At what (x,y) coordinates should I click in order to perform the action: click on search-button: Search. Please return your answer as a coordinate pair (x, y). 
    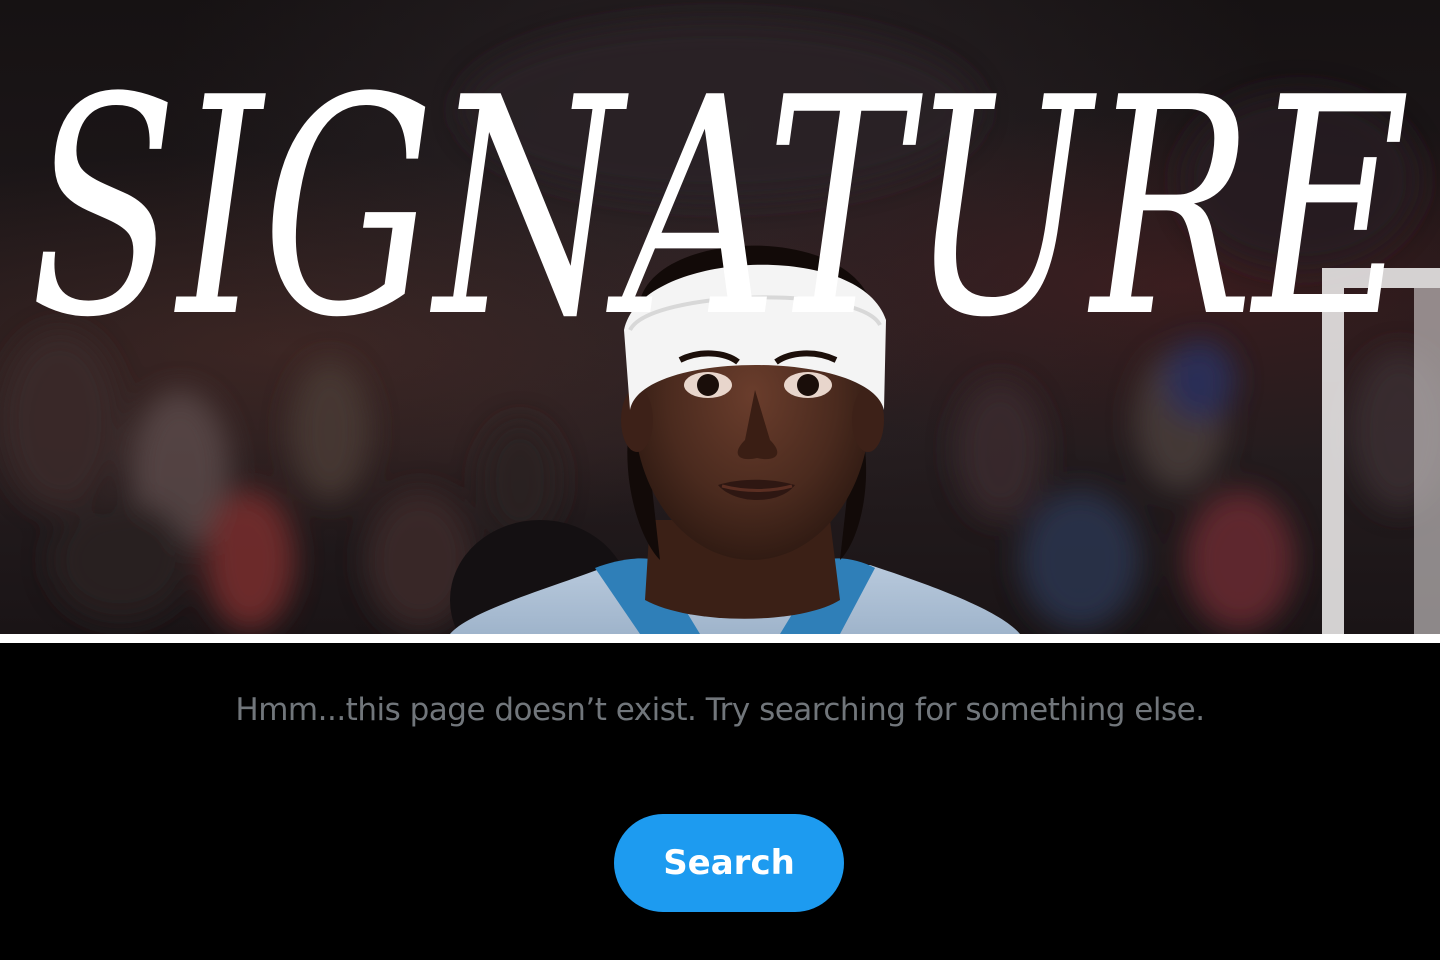
    Looking at the image, I should click on (729, 863).